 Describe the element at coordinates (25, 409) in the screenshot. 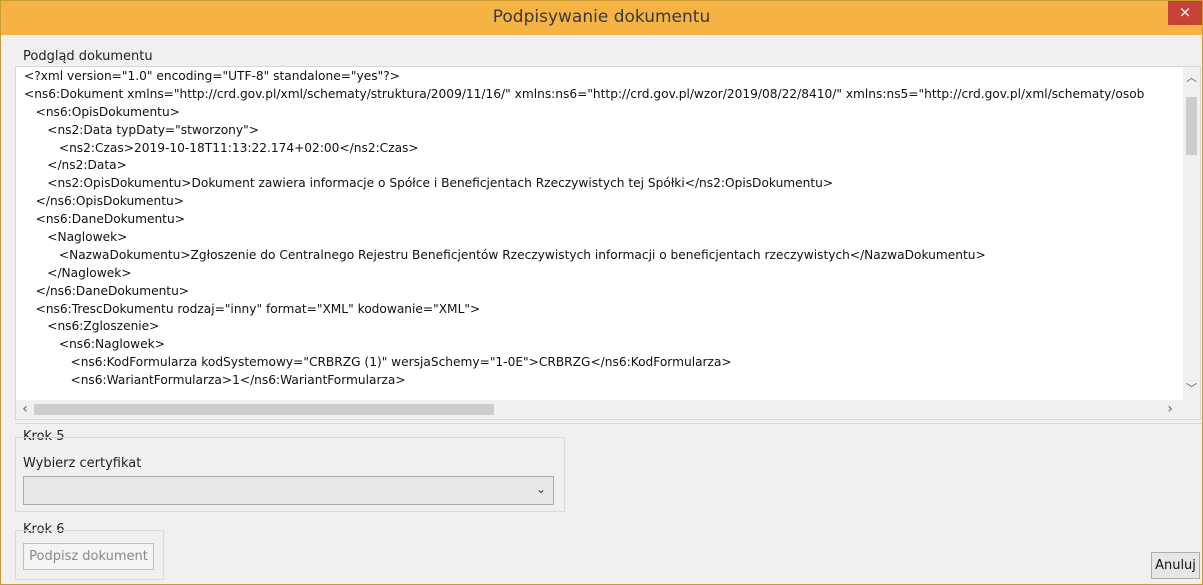

I see `scroll-left-icon: ‹` at that location.